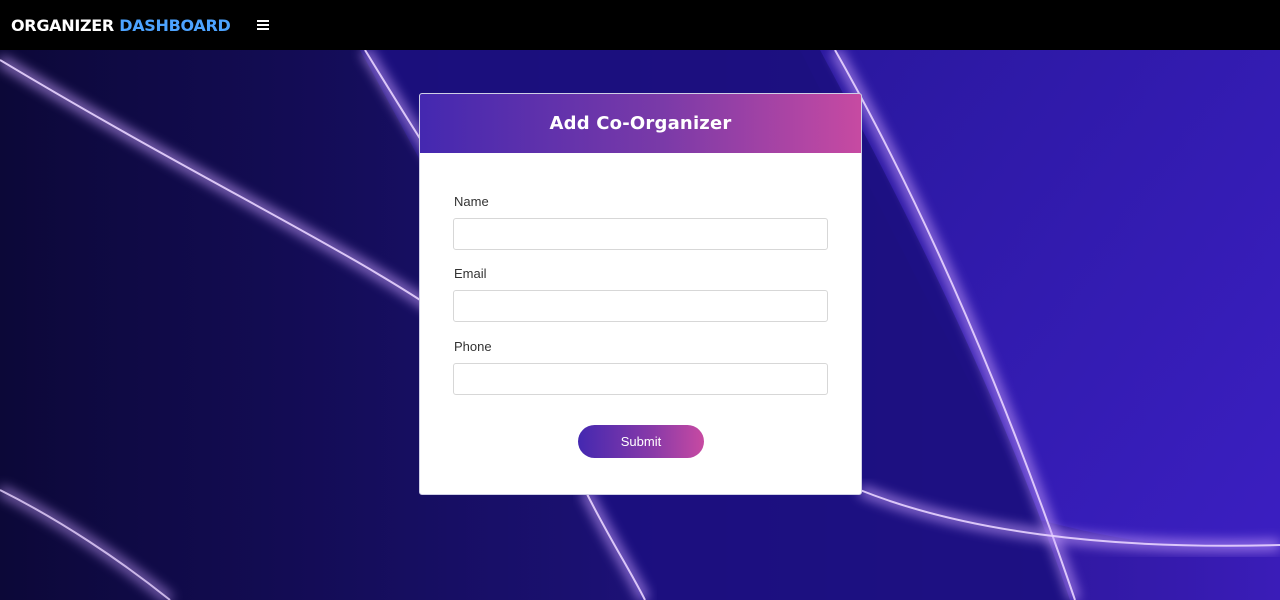 Image resolution: width=1280 pixels, height=600 pixels. What do you see at coordinates (640, 306) in the screenshot?
I see `email-input` at bounding box center [640, 306].